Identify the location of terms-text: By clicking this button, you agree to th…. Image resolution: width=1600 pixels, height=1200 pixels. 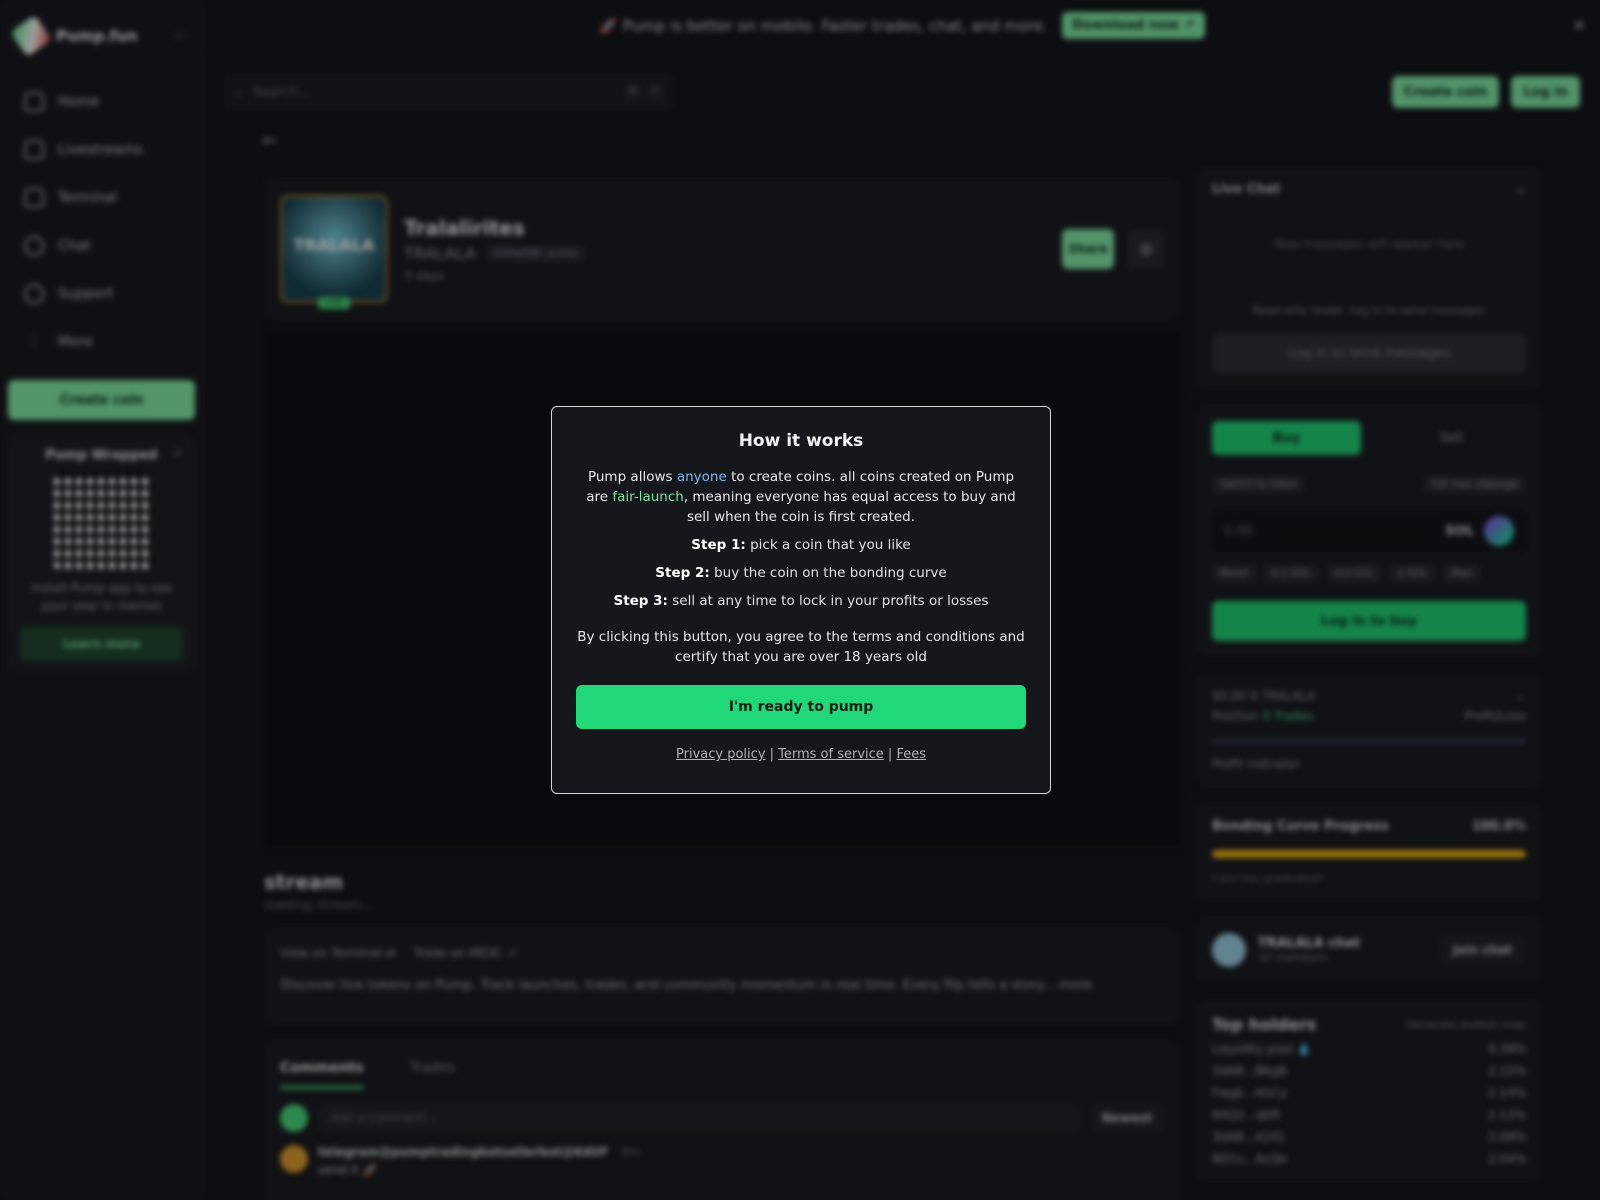
(801, 647).